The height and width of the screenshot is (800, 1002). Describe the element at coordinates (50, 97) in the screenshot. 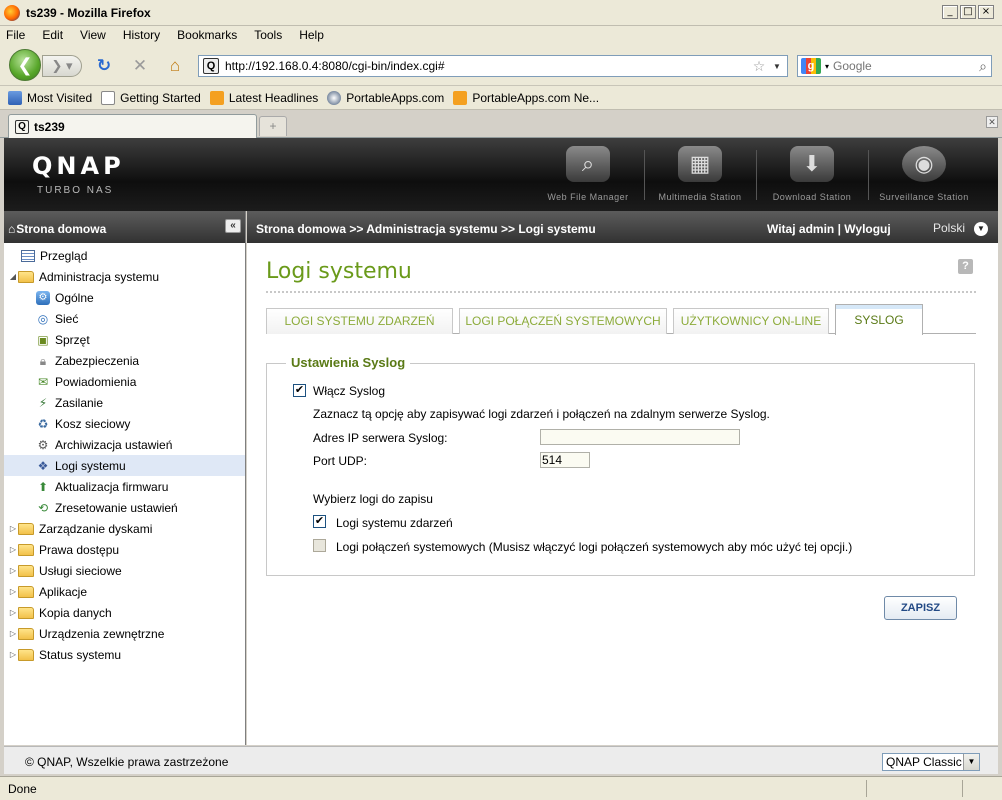

I see `bookmark-most-visited: Most Visited` at that location.